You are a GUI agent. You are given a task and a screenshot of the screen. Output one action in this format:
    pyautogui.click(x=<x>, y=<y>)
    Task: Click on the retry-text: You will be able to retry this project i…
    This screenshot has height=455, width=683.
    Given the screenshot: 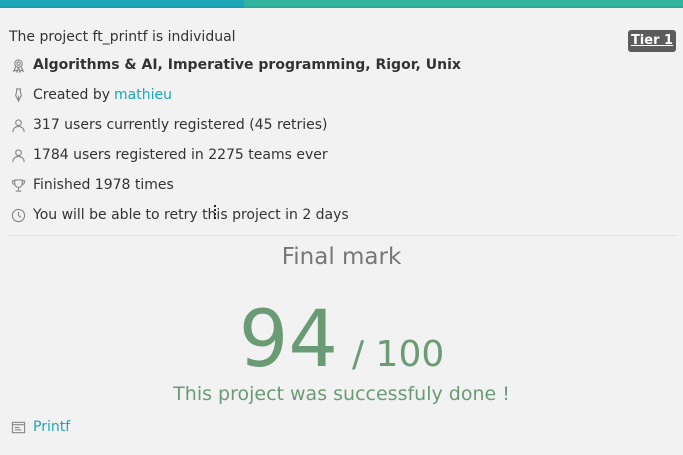 What is the action you would take?
    pyautogui.click(x=191, y=215)
    